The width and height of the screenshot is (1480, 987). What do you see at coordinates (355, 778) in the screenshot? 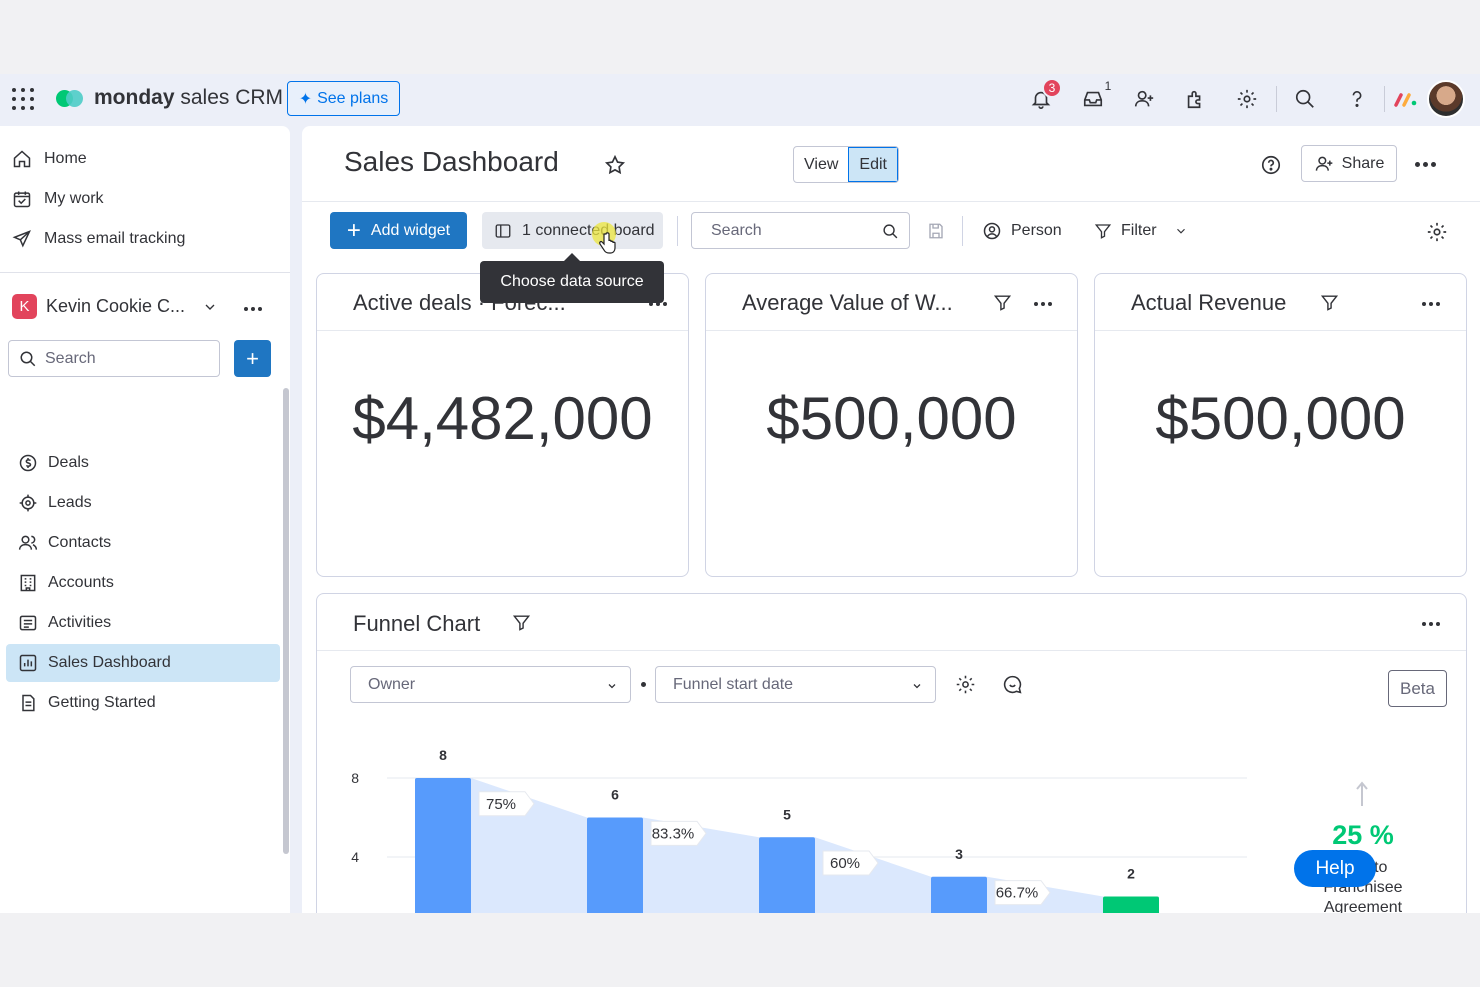
I see `y-tick-label: 8` at bounding box center [355, 778].